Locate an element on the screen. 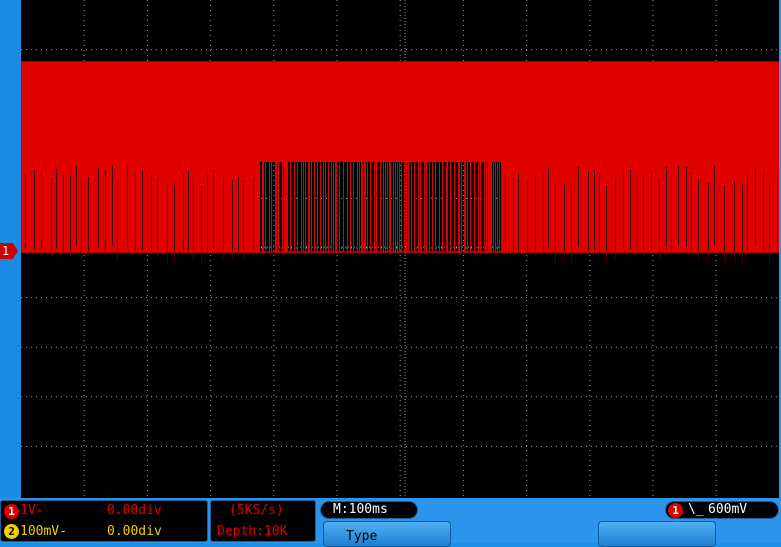 Image resolution: width=781 pixels, height=547 pixels. trigger-readout: 1 \_ 600mV is located at coordinates (722, 510).